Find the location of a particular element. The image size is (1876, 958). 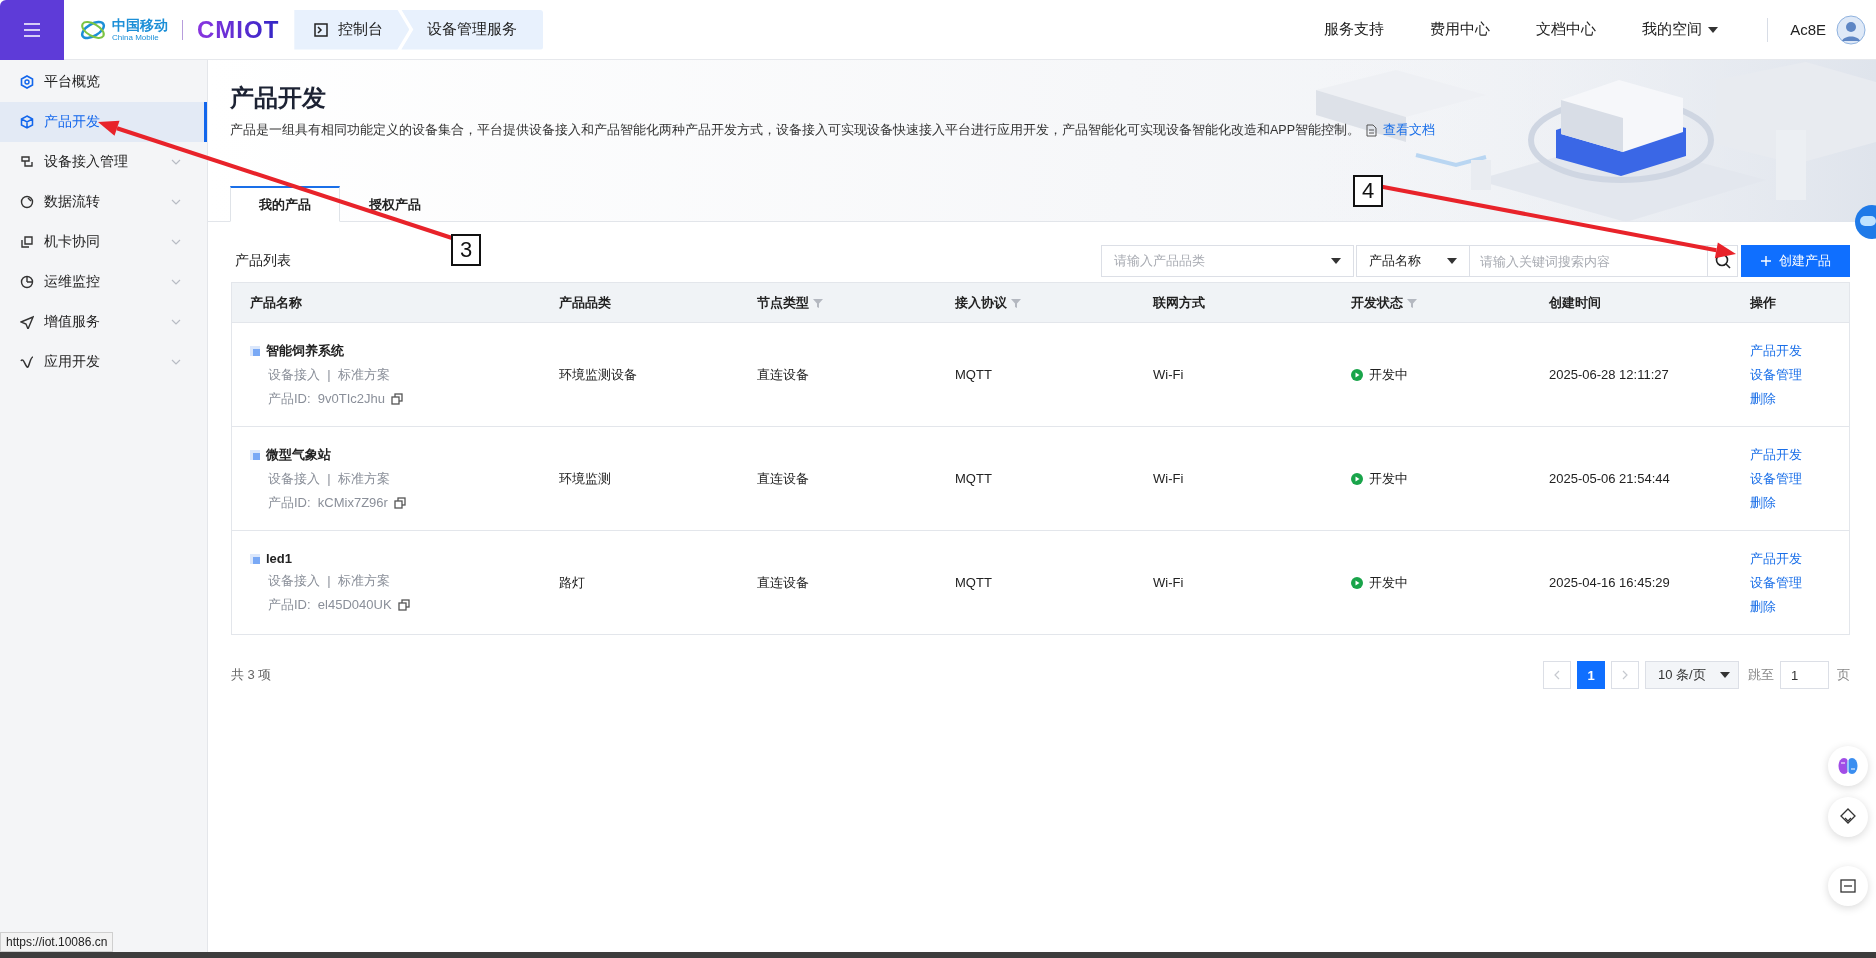

card-icon is located at coordinates (27, 242).